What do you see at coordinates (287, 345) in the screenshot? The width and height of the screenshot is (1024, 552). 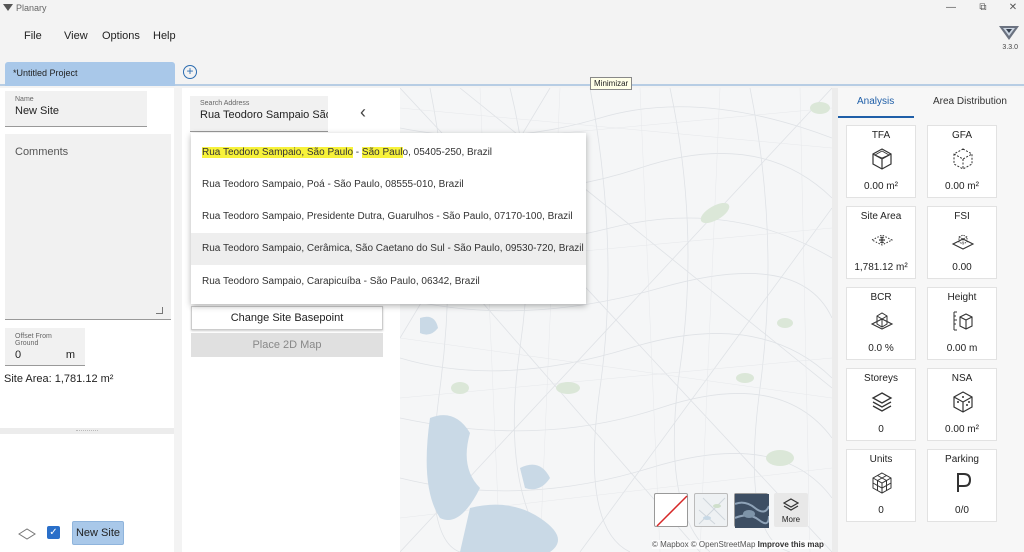 I see `place-2d-map-button: Place 2D Map` at bounding box center [287, 345].